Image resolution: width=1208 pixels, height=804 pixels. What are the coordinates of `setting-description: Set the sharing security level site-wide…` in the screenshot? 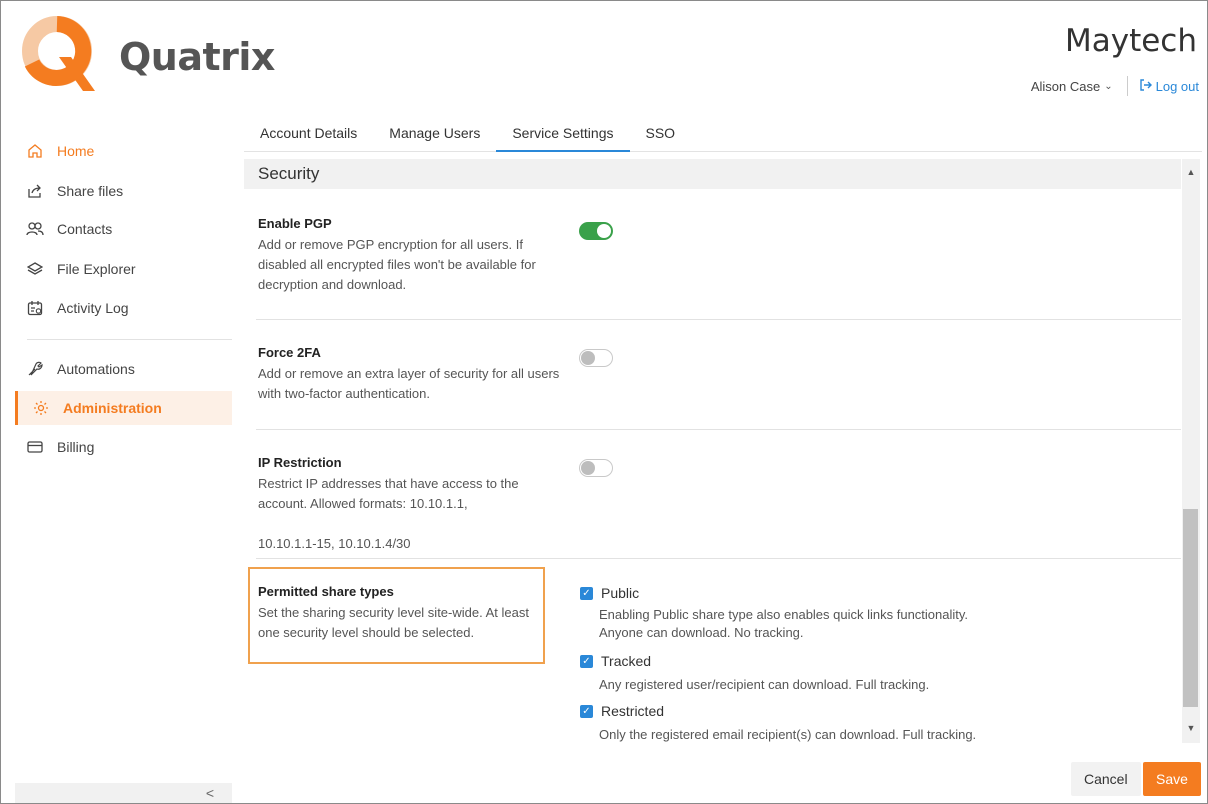 It's located at (393, 622).